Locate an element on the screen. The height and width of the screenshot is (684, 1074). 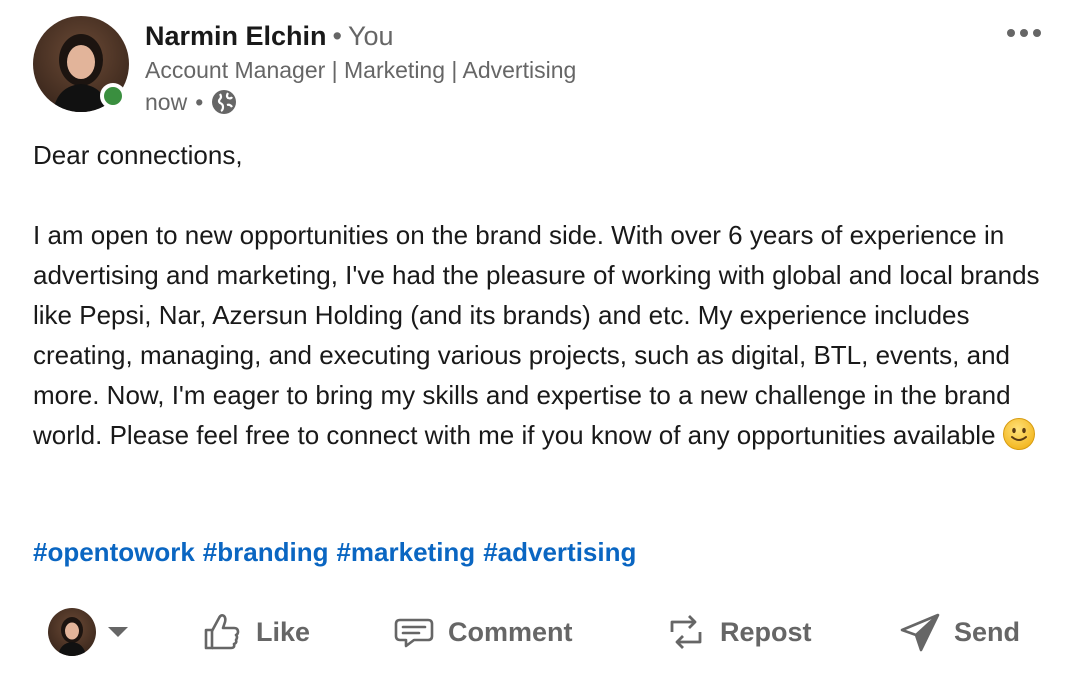
hashtag-link: #advertising is located at coordinates (559, 552).